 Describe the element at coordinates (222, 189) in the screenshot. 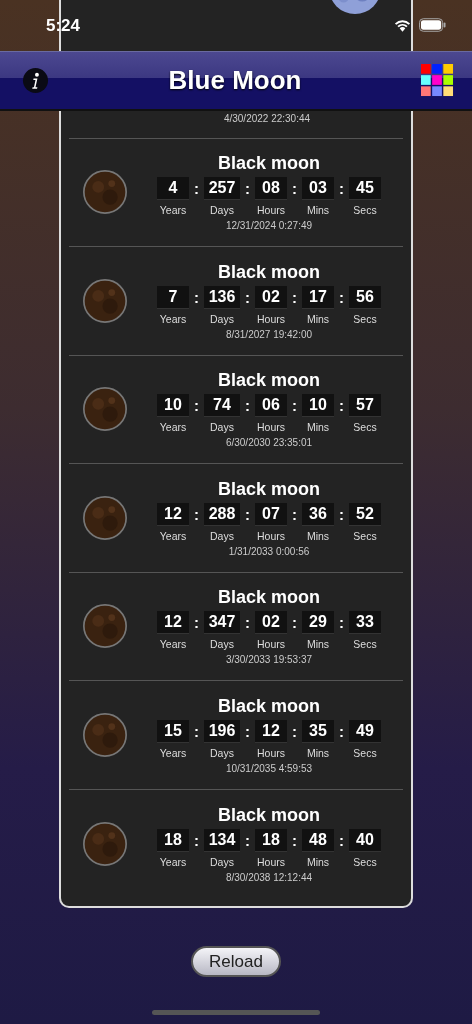

I see `count-value: 257` at that location.